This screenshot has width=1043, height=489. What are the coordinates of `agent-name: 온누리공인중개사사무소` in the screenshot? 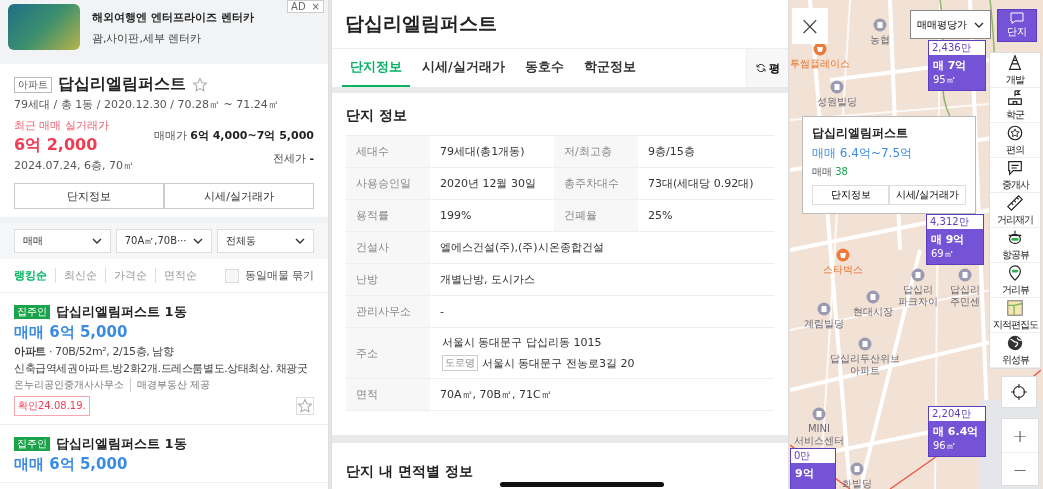 It's located at (69, 385).